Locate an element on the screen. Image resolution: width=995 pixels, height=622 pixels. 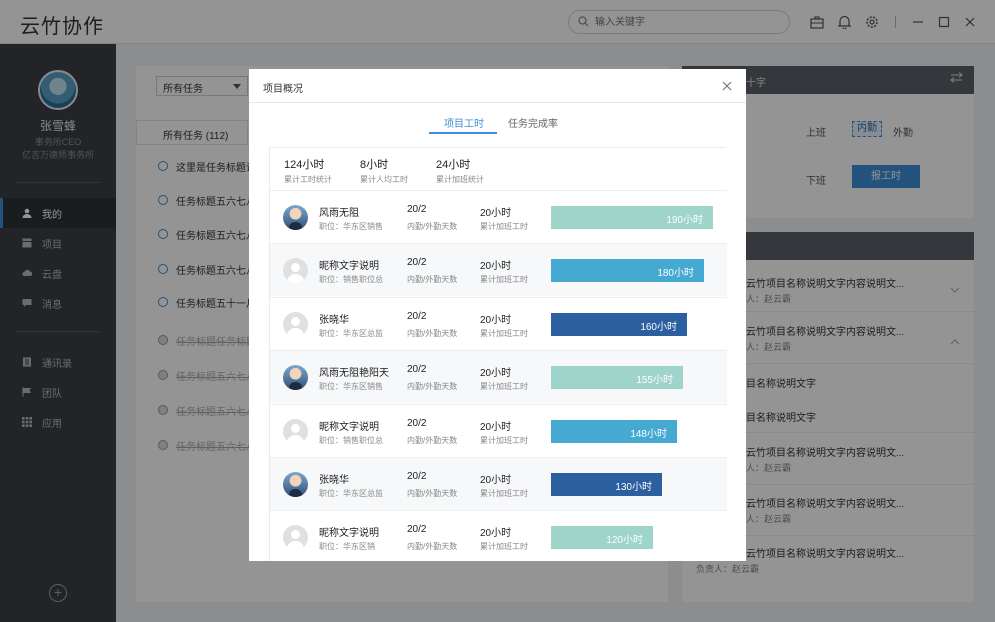
summary-total: 124小时 累计工时统计 is located at coordinates (308, 170).